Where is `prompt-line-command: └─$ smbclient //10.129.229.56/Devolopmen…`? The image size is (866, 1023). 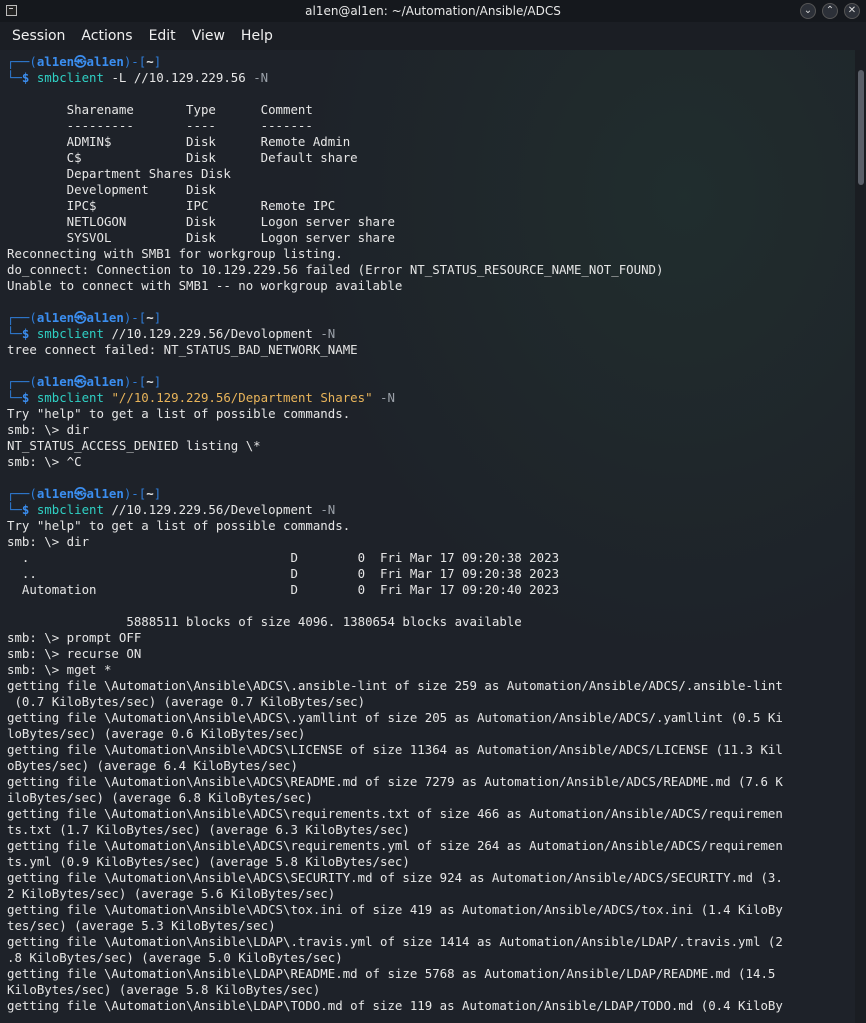 prompt-line-command: └─$ smbclient //10.129.229.56/Devolopmen… is located at coordinates (431, 334).